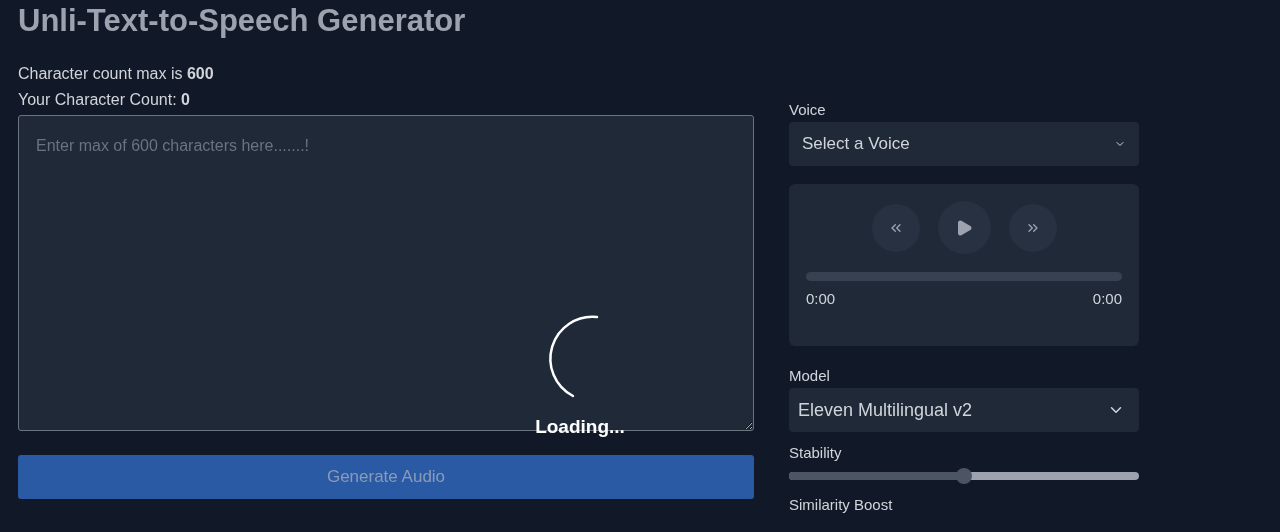 Image resolution: width=1280 pixels, height=532 pixels. I want to click on character-count-text: Your Character Count: 0, so click(104, 100).